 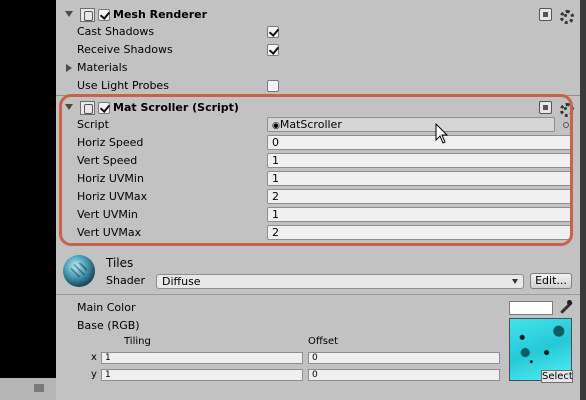 I want to click on horiz-speed-row: Horiz Speed 0, so click(x=318, y=143).